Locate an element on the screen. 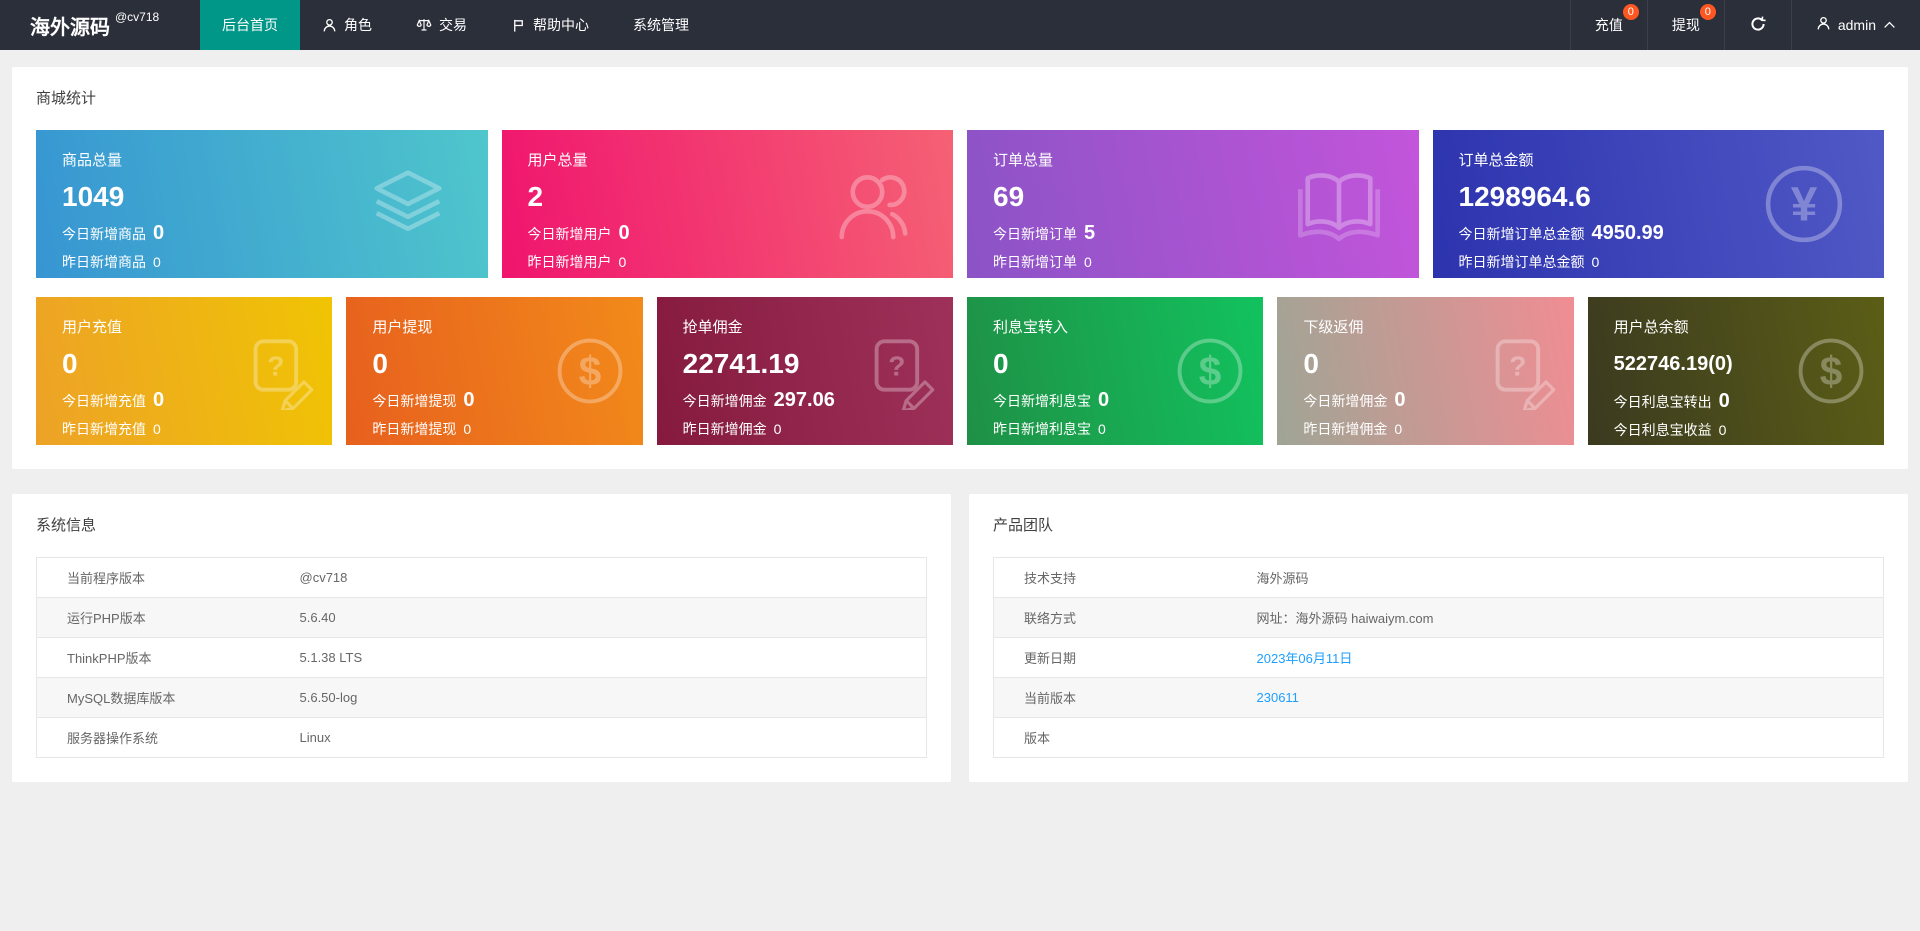 The width and height of the screenshot is (1920, 931). table-row: ThinkPHP版本 5.1.38 LTS is located at coordinates (481, 657).